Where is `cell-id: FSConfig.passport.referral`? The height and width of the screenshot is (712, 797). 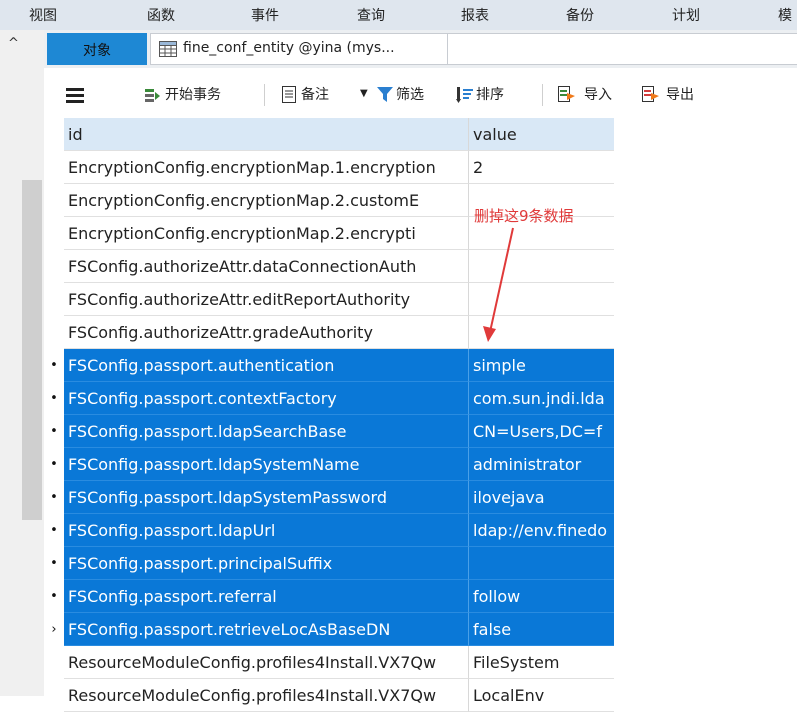 cell-id: FSConfig.passport.referral is located at coordinates (266, 596).